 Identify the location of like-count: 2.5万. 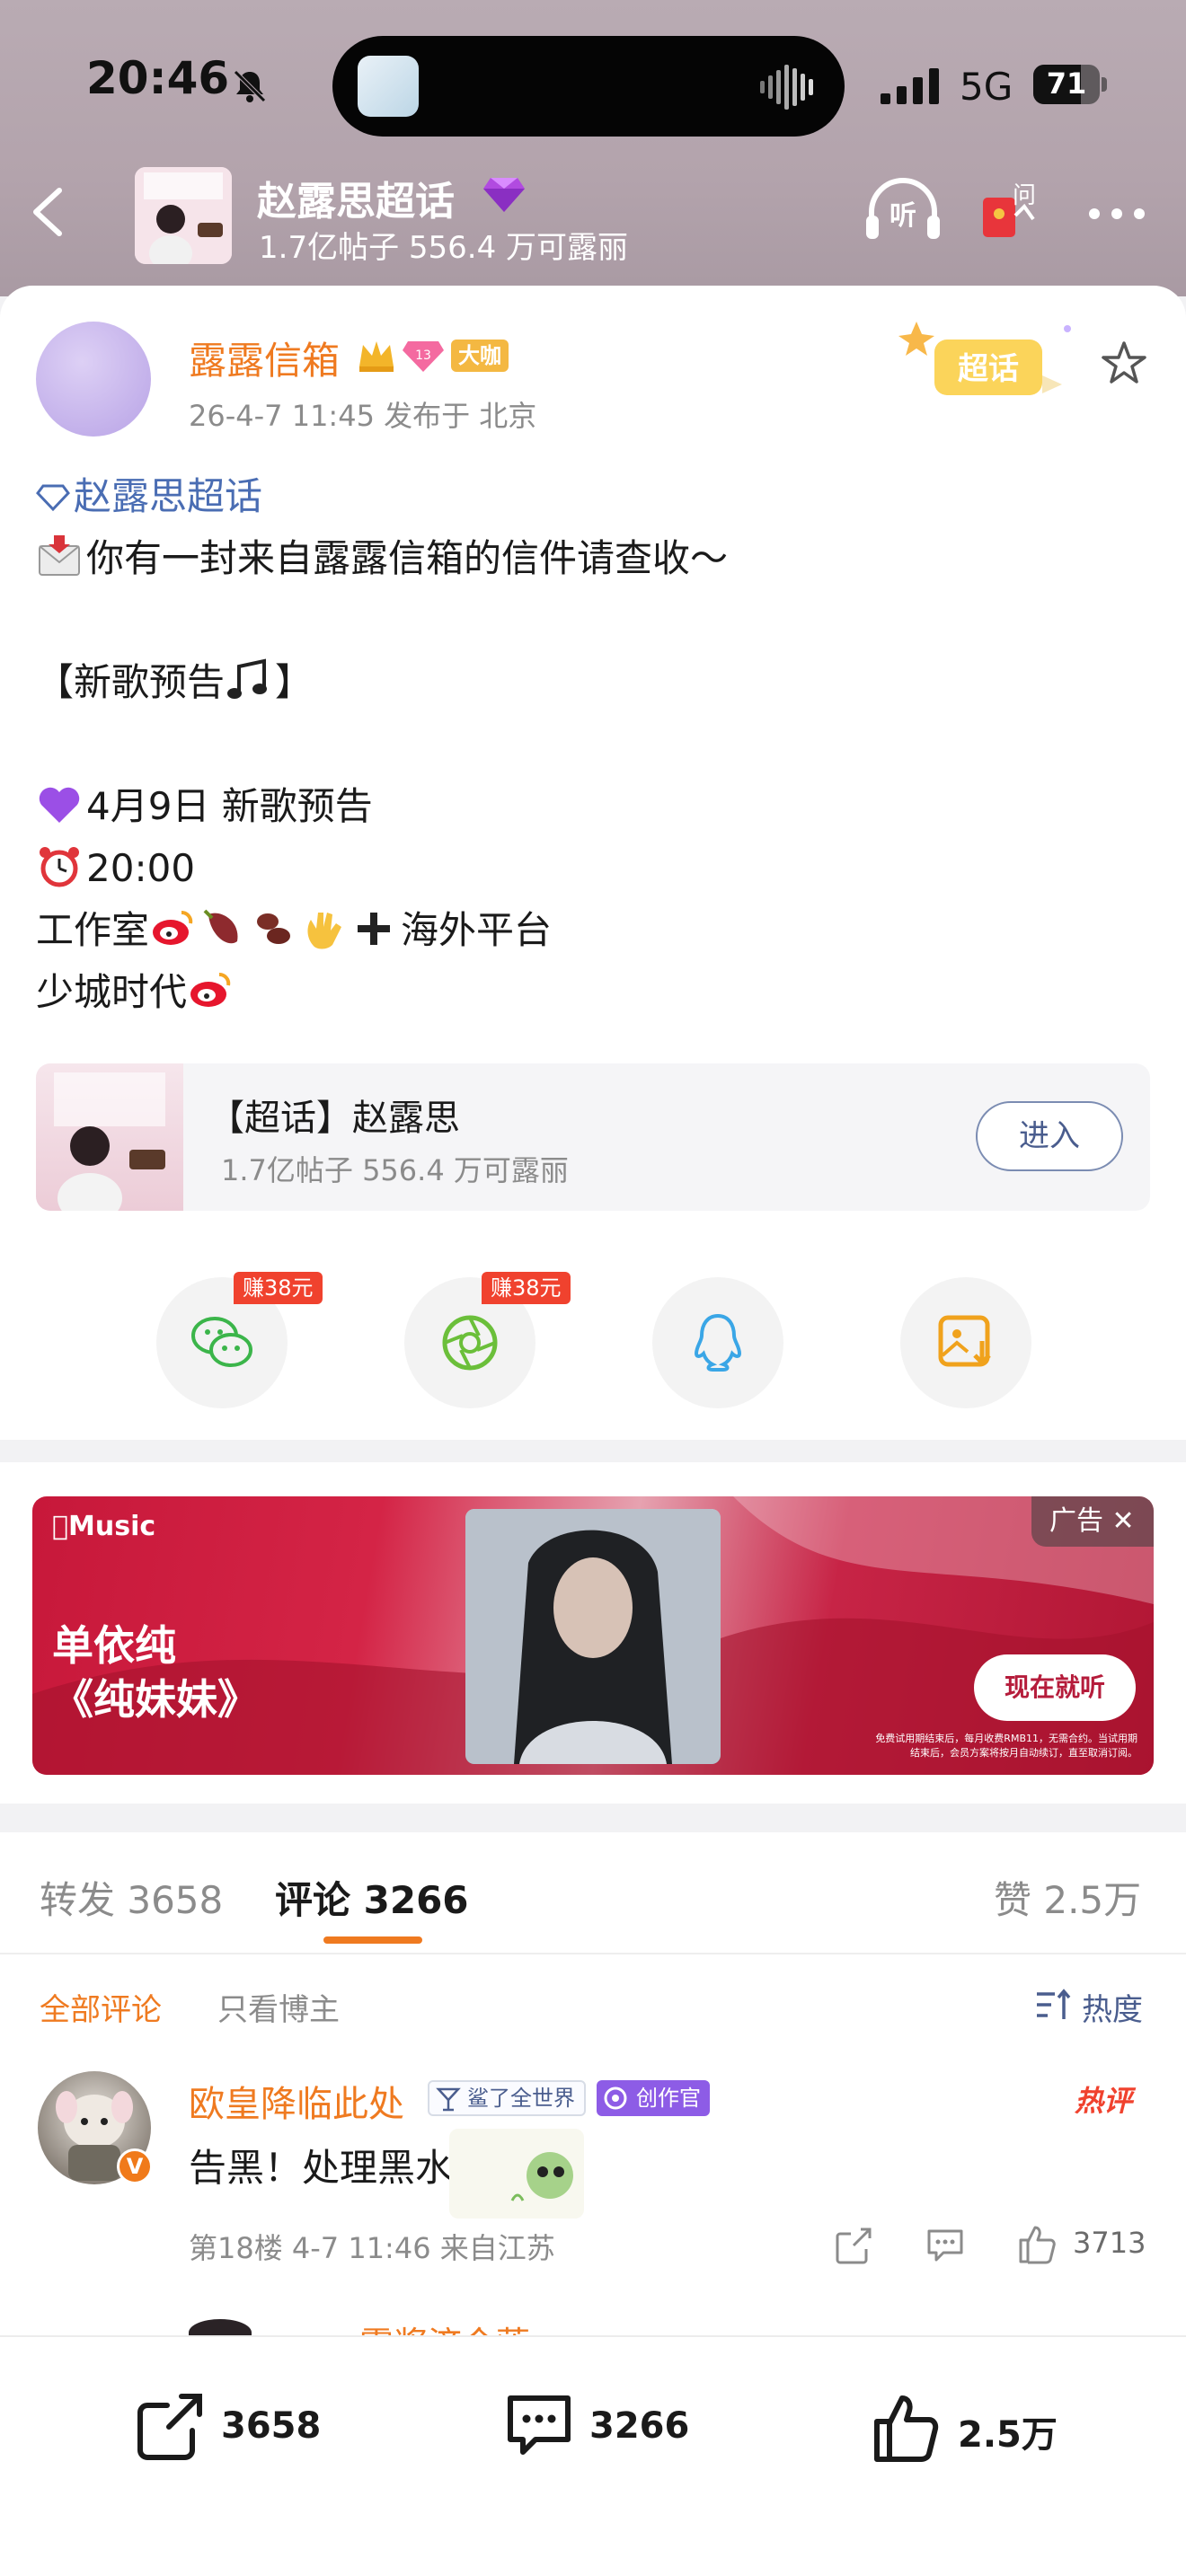
(1008, 2435).